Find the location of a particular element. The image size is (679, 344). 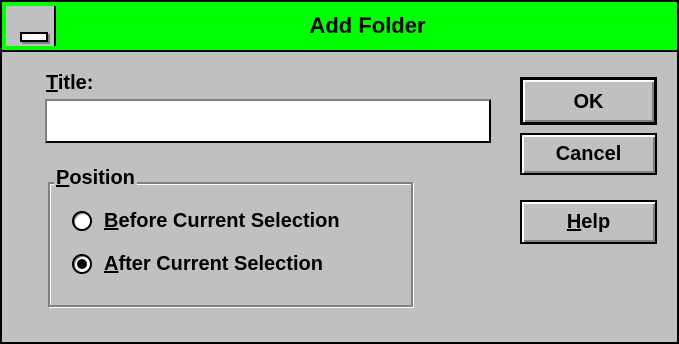

before-option-label: efore Current Selection is located at coordinates (229, 220).